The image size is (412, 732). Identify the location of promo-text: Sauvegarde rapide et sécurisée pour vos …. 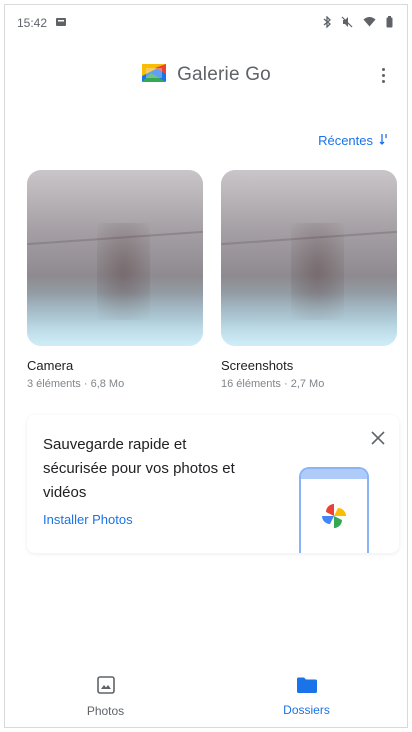
(139, 468).